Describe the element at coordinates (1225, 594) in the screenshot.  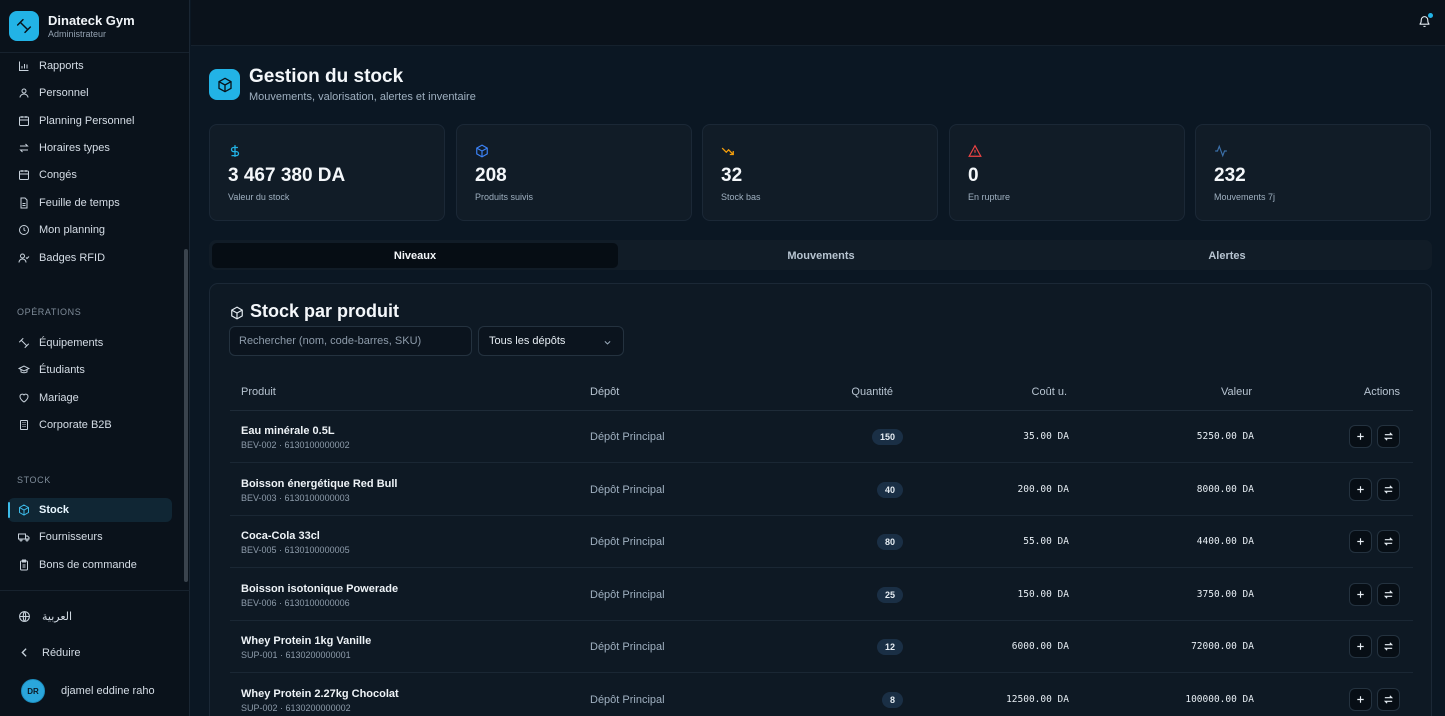
I see `stock-value: 3750.00 DA` at that location.